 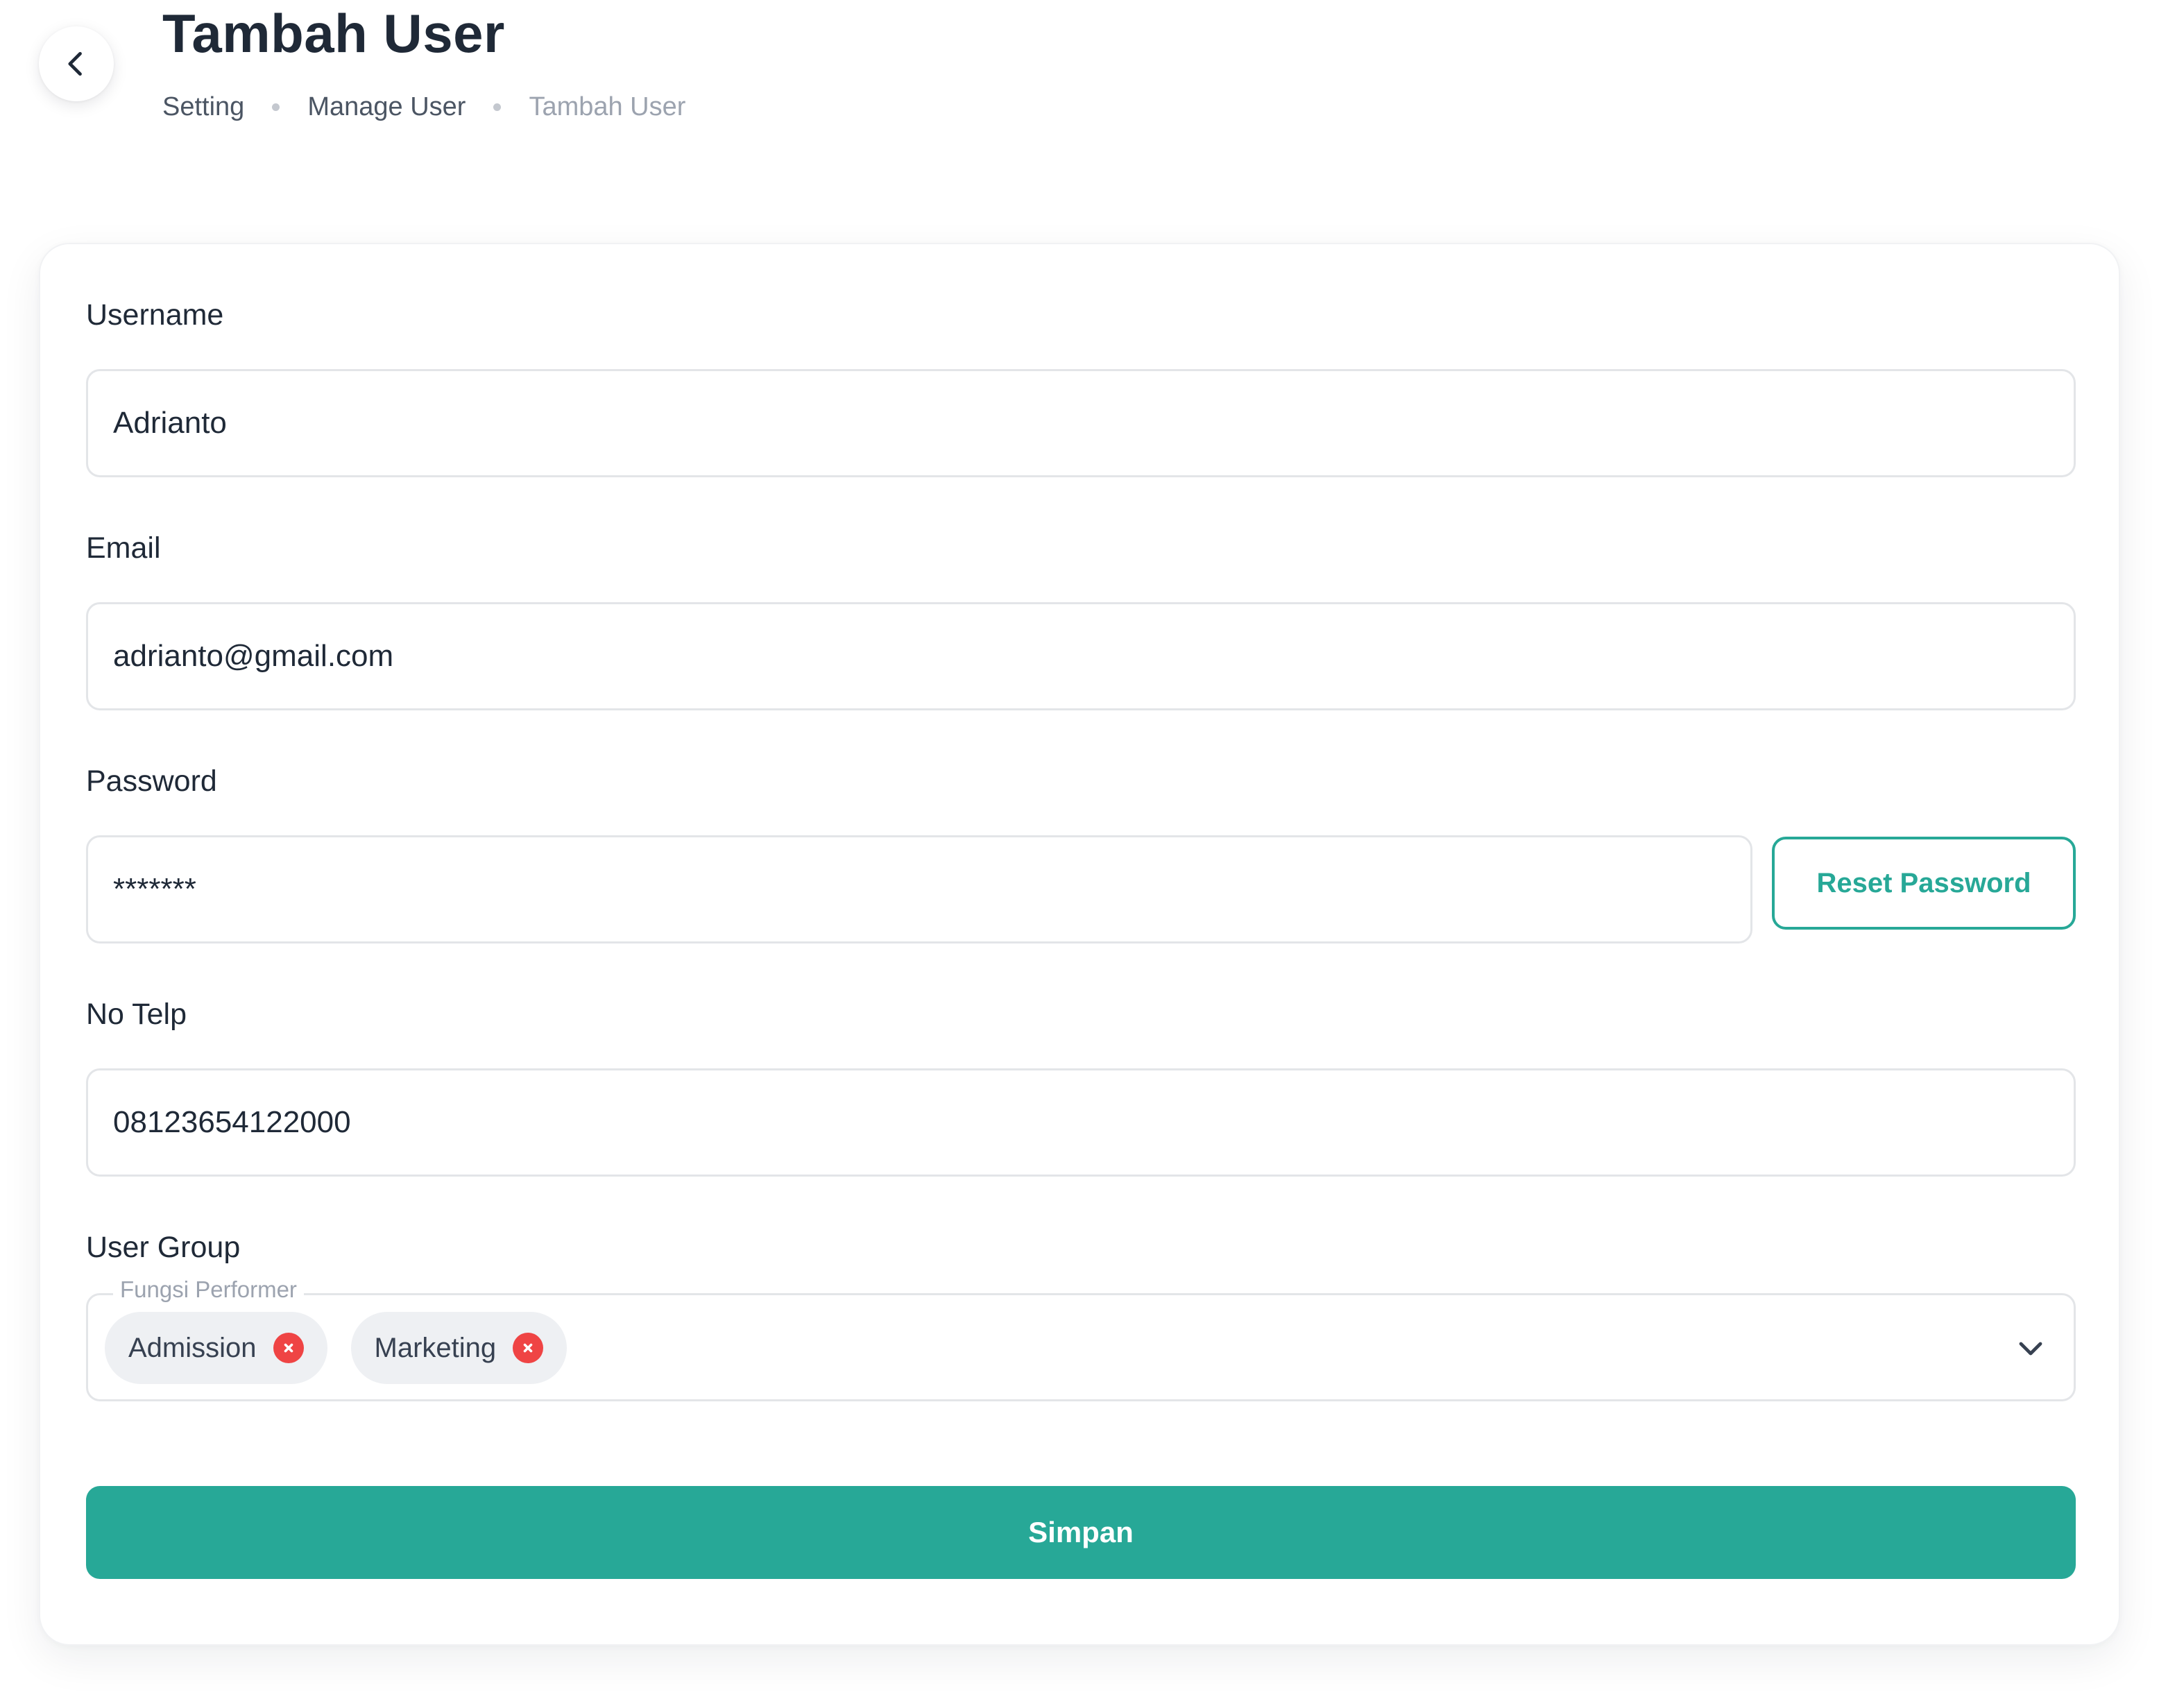 What do you see at coordinates (1081, 656) in the screenshot?
I see `email-input` at bounding box center [1081, 656].